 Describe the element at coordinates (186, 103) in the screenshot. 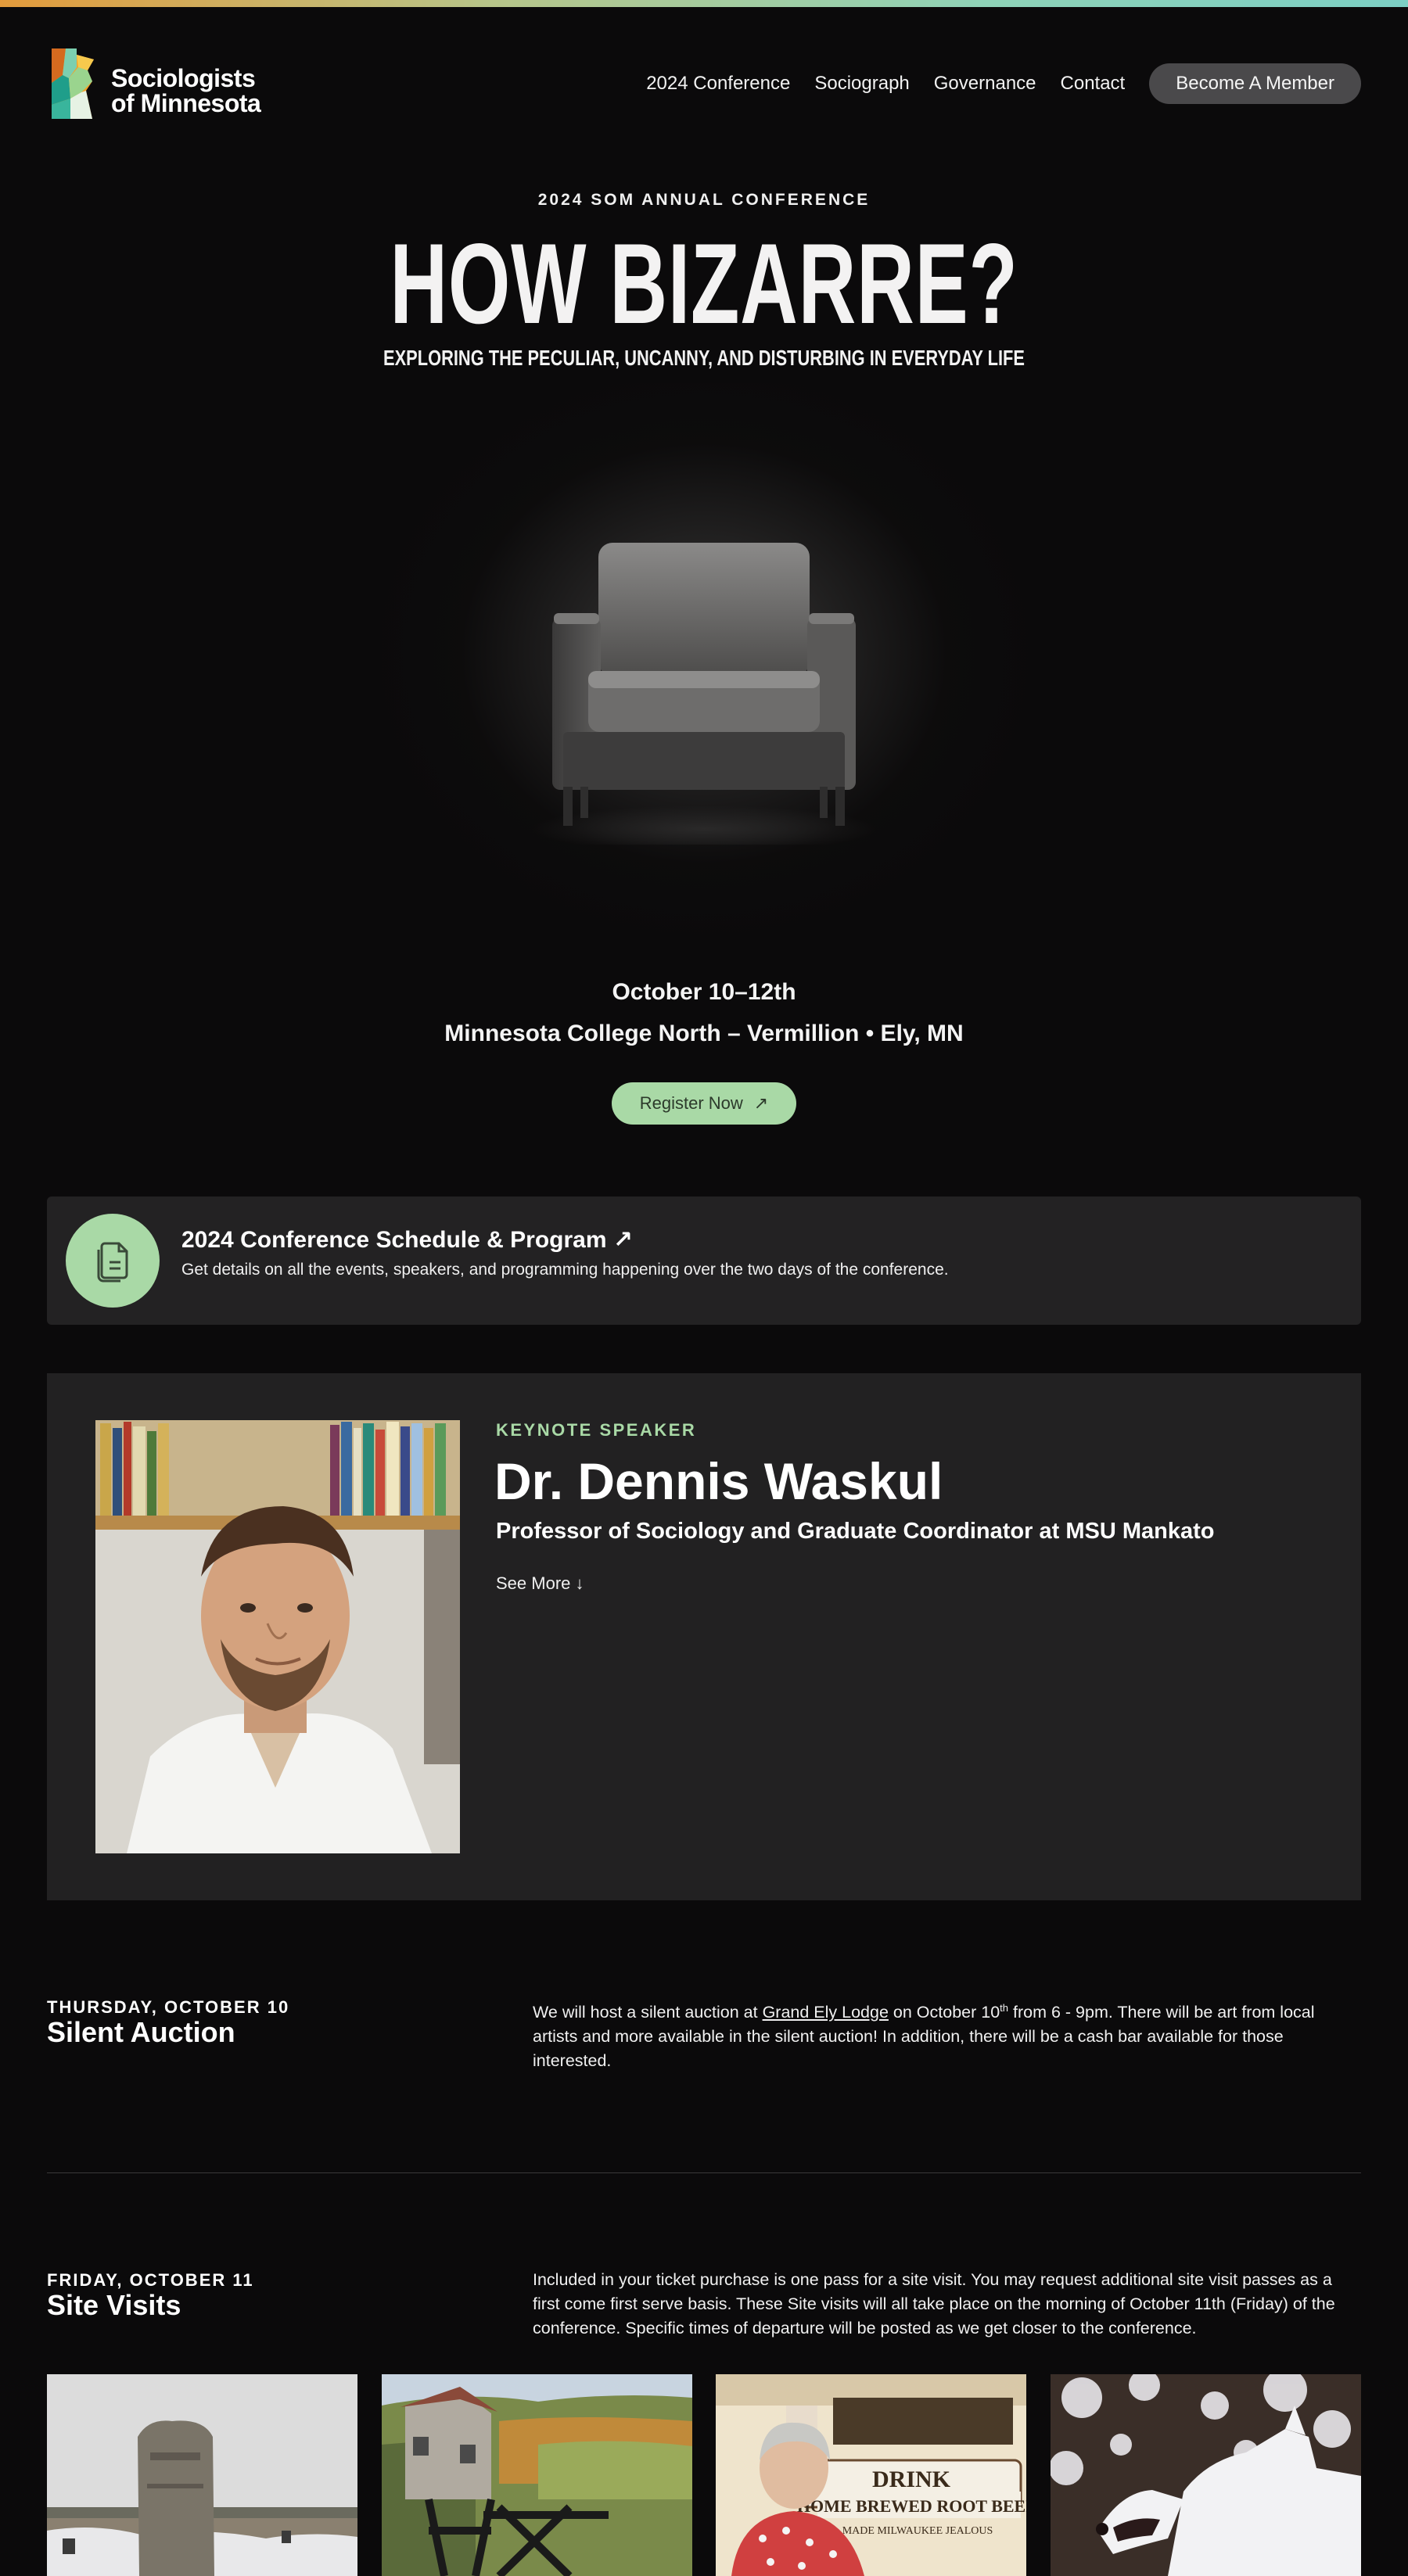

I see `logo-line-2: of Minnesota` at that location.